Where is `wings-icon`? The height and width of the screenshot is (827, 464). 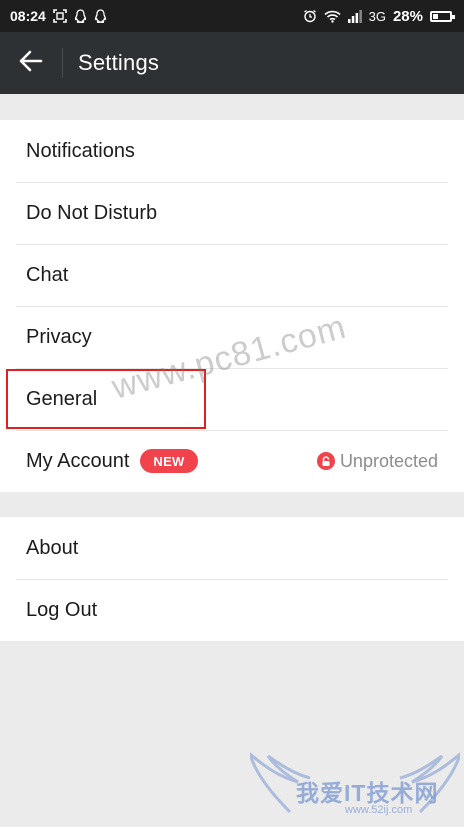
wings-icon is located at coordinates (355, 781).